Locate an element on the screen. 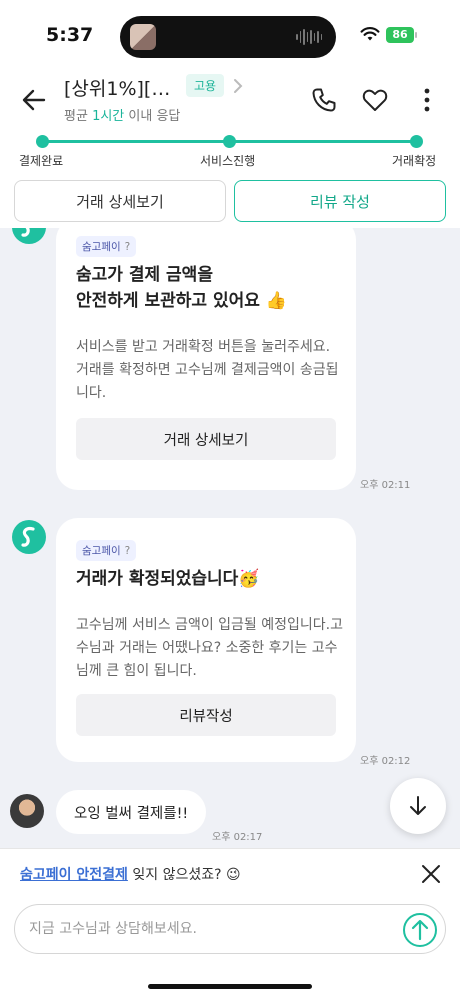  subtitle-suffix: 이내 응답 is located at coordinates (152, 116).